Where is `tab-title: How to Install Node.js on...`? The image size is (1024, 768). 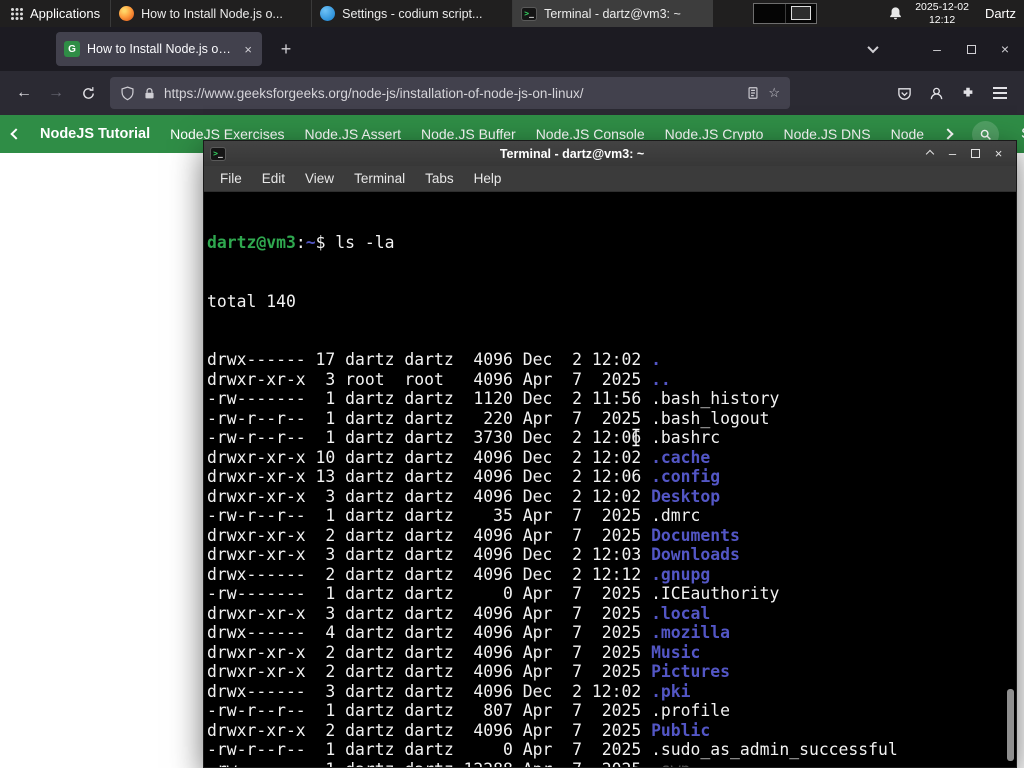
tab-title: How to Install Node.js on... is located at coordinates (161, 49).